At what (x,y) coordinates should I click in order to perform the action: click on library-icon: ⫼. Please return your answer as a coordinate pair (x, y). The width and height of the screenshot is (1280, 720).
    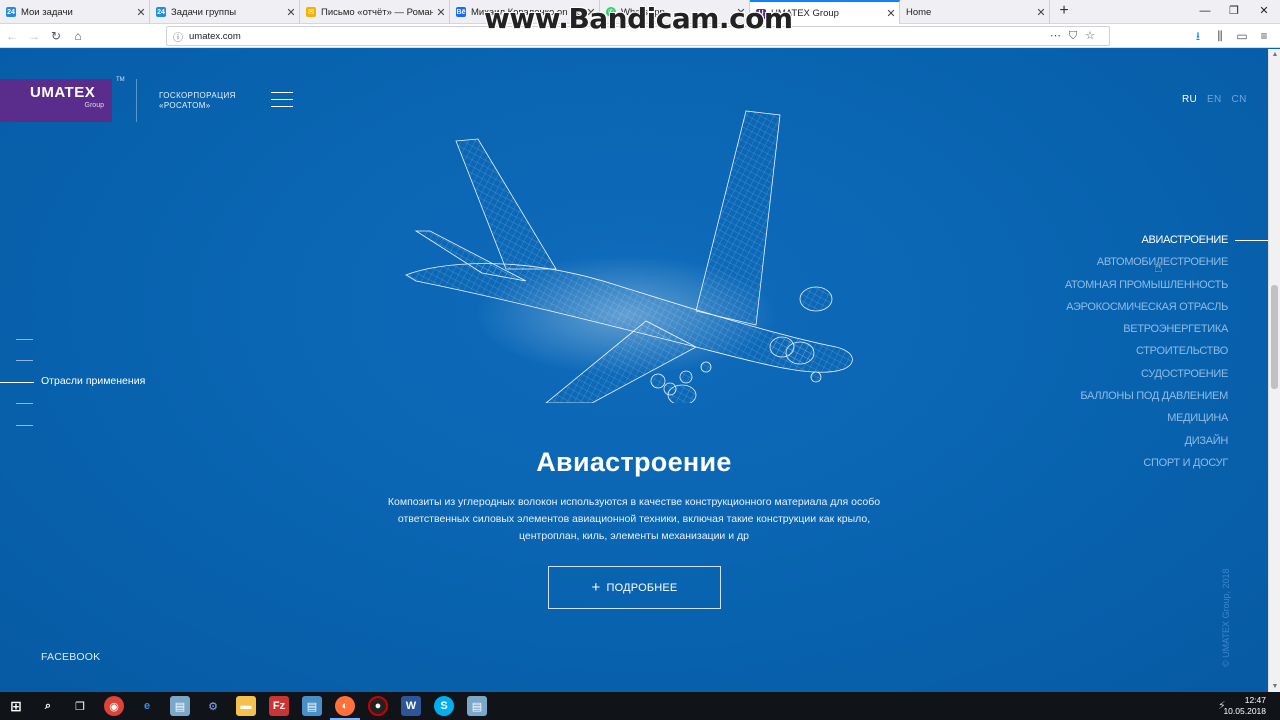
    Looking at the image, I should click on (1220, 36).